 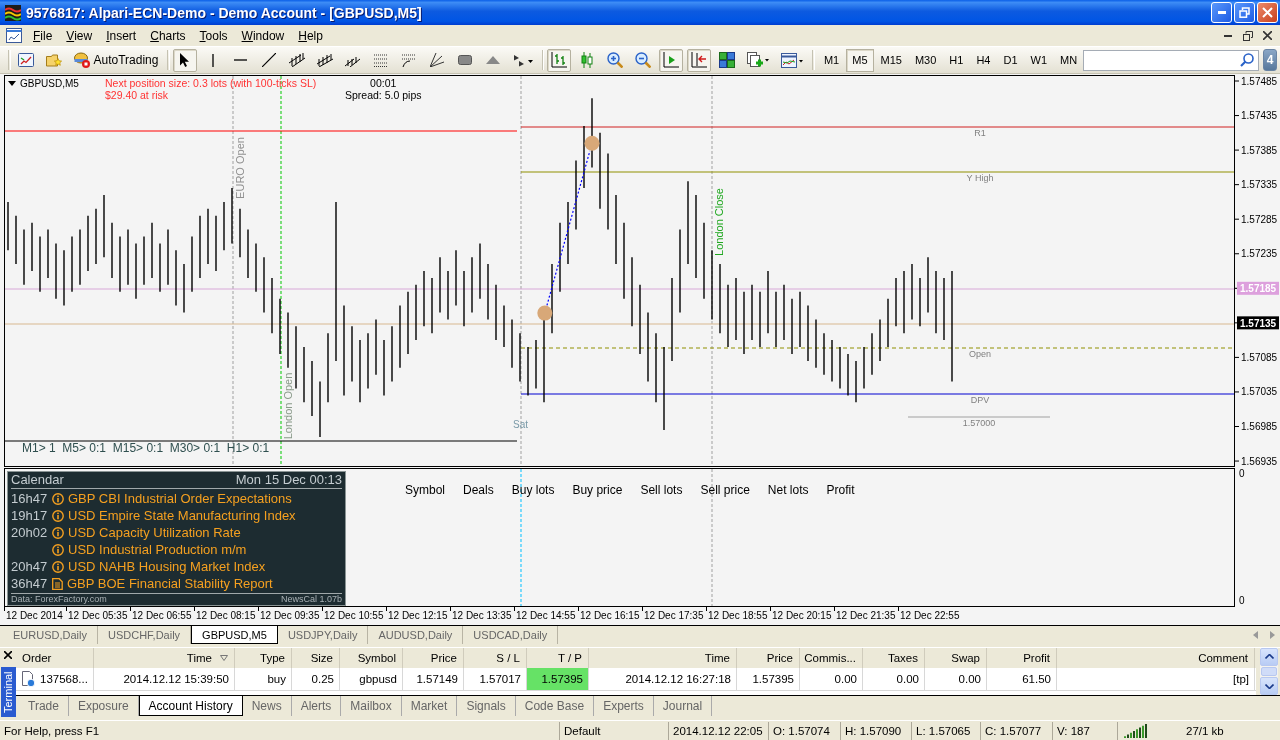 I want to click on info-icon, so click(x=58, y=532).